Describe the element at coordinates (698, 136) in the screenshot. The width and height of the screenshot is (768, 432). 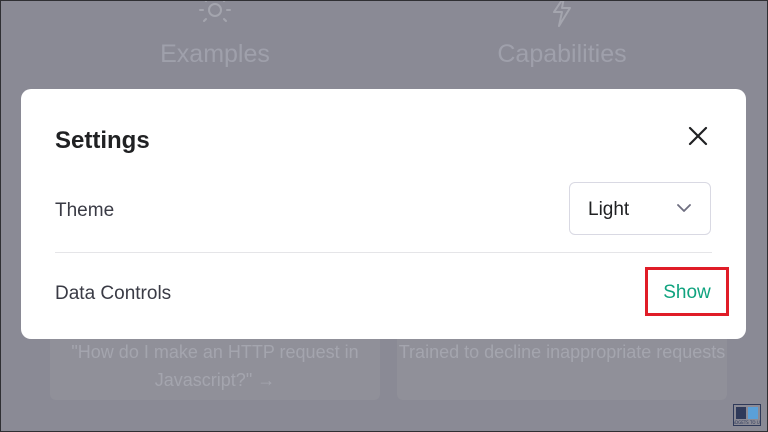
I see `close-icon` at that location.